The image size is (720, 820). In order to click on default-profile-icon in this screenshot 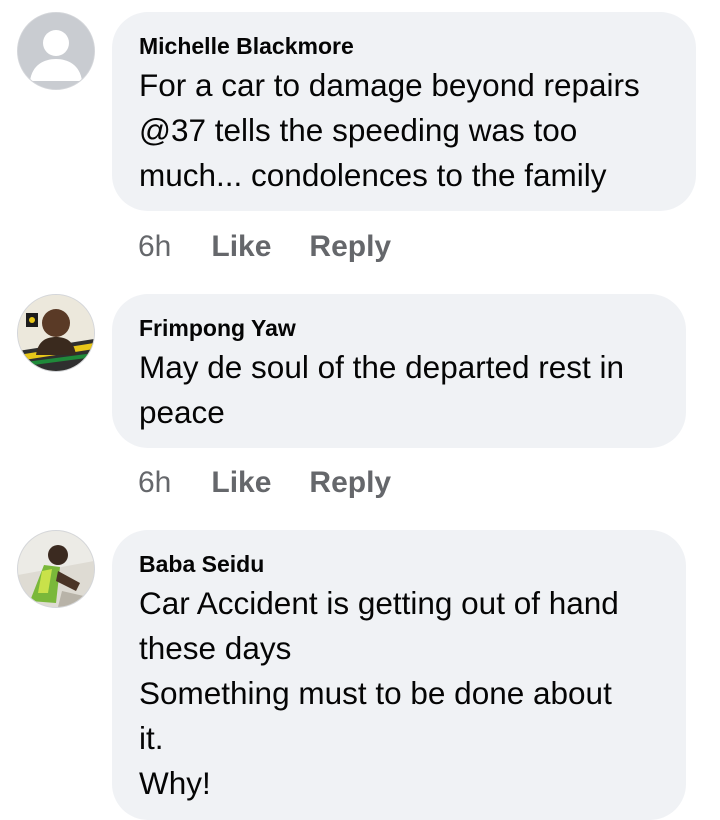, I will do `click(56, 51)`.